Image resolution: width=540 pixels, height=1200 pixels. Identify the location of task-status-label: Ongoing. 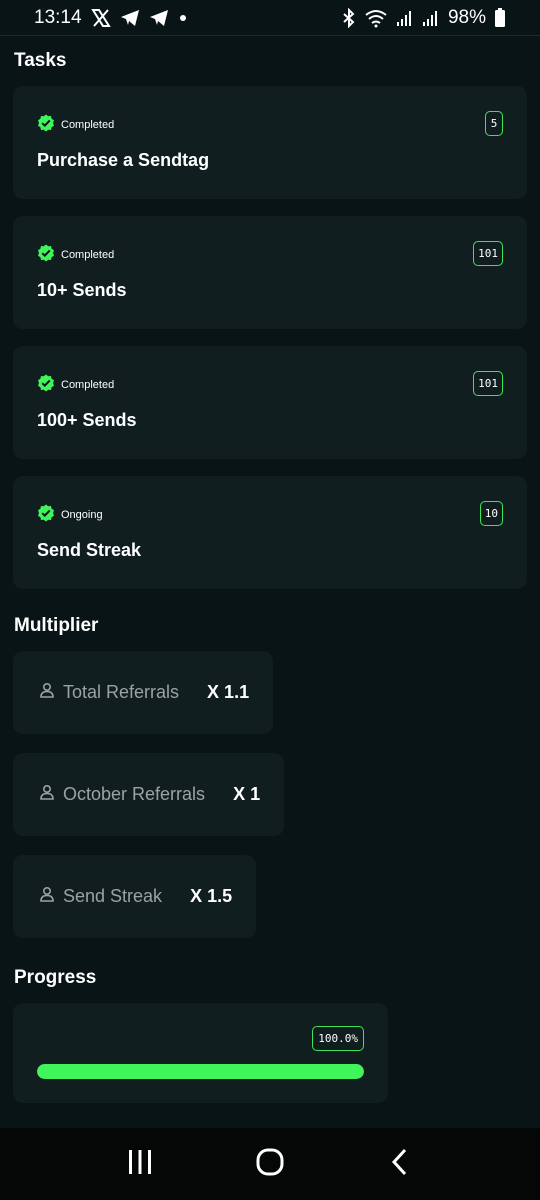
(82, 514).